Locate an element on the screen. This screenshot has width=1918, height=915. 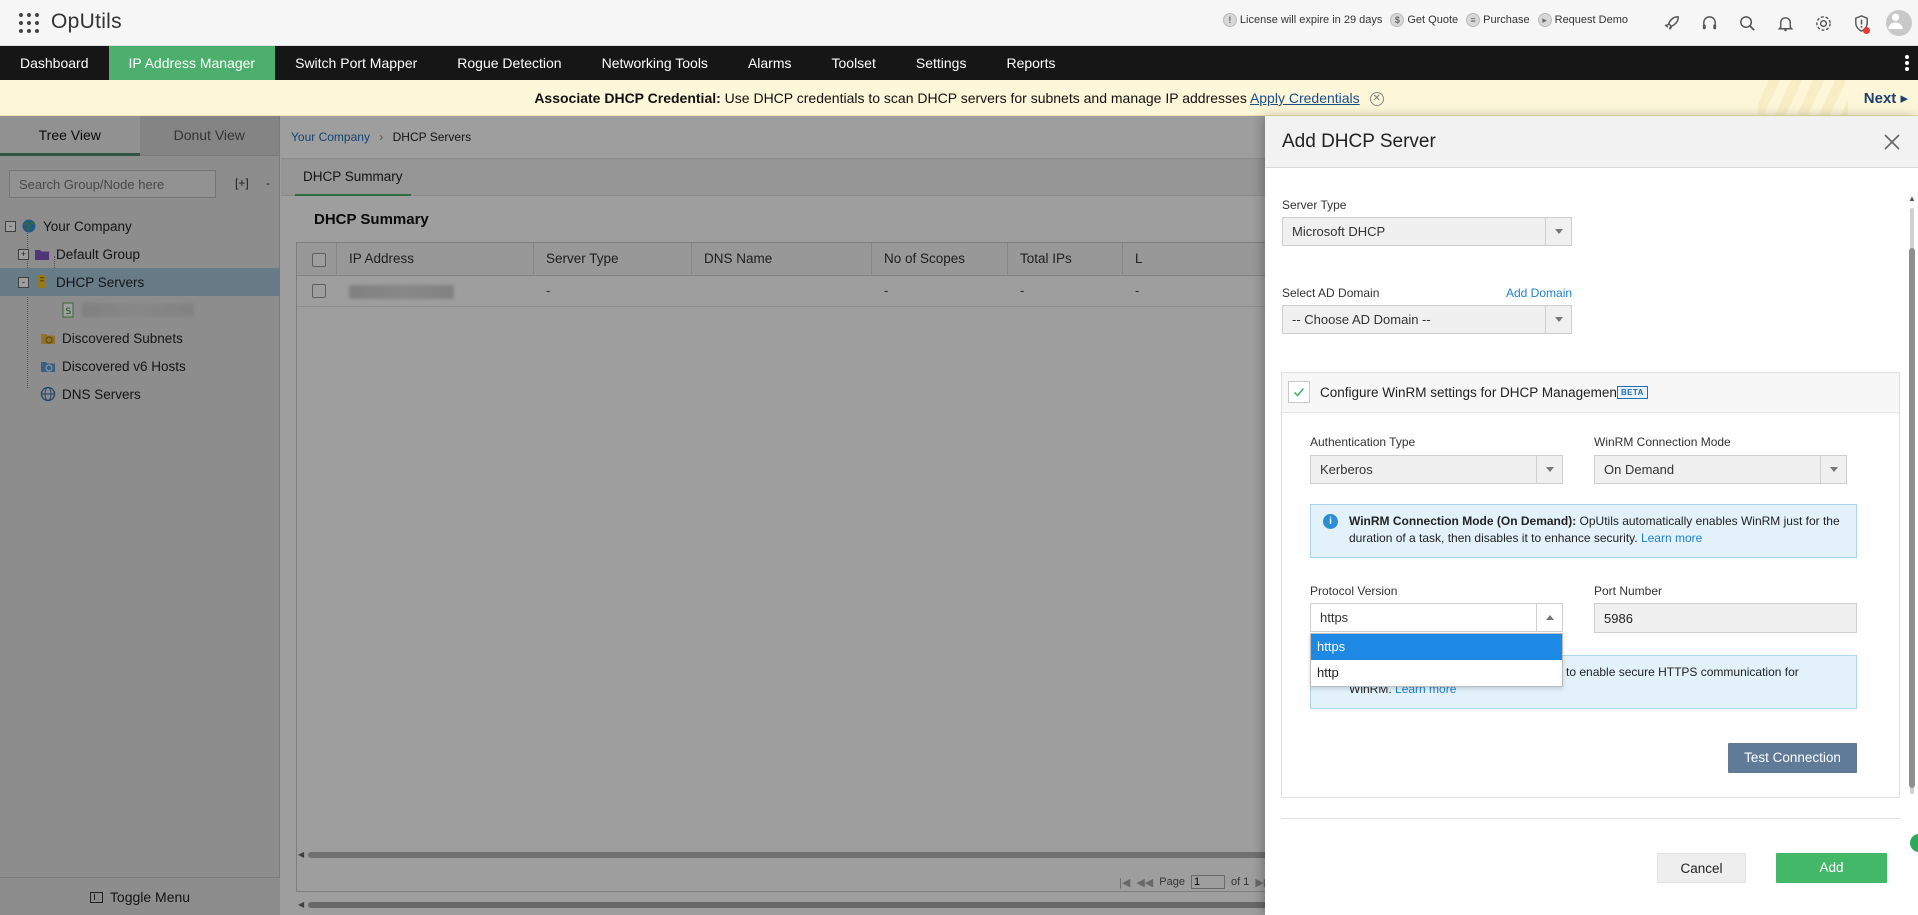
drawer-scrollbar: ▲ is located at coordinates (1912, 494).